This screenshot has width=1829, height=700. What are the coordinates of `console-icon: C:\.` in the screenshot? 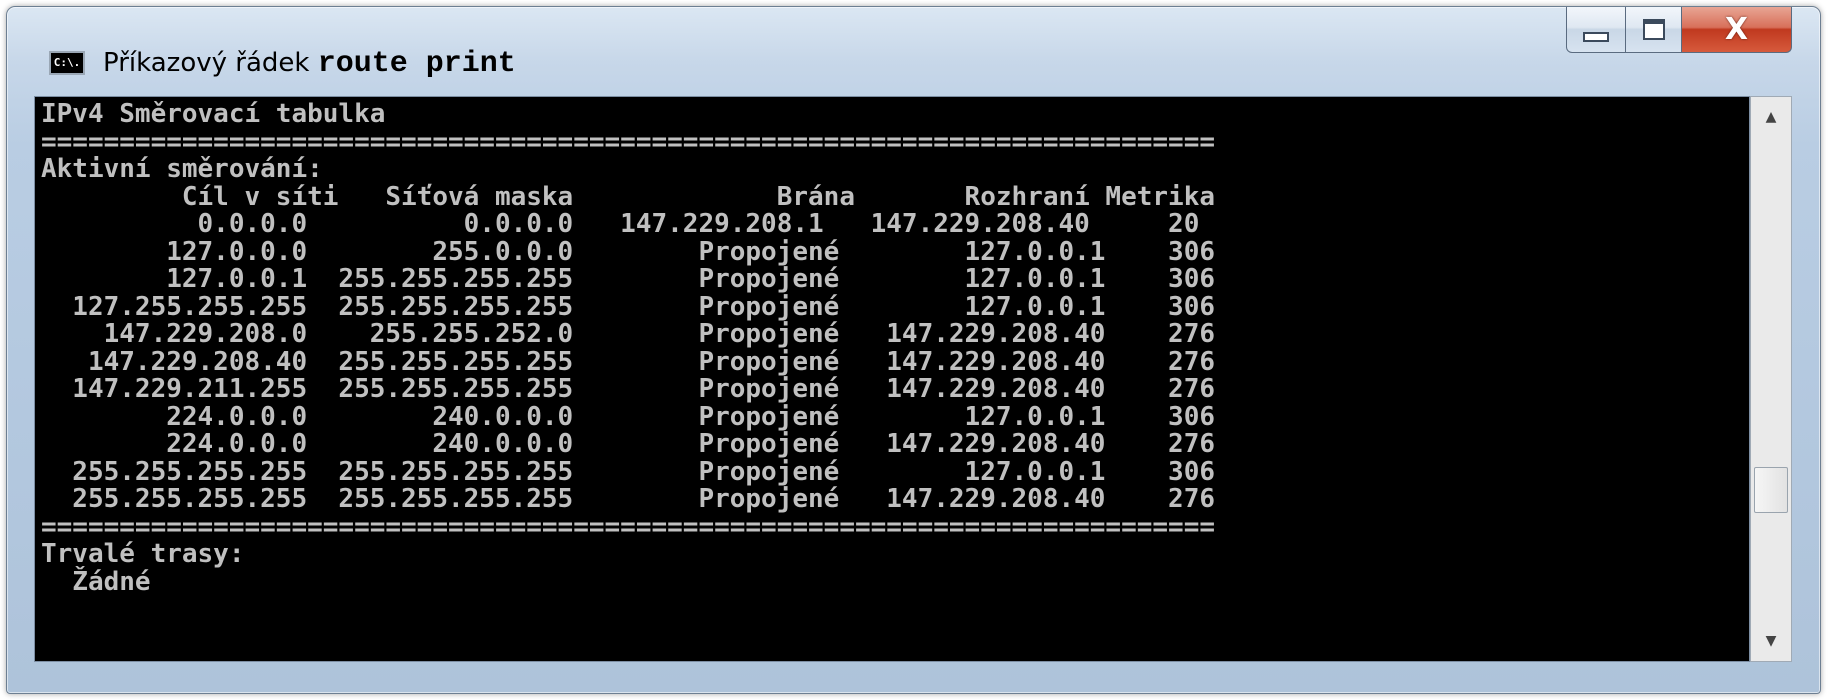 It's located at (67, 63).